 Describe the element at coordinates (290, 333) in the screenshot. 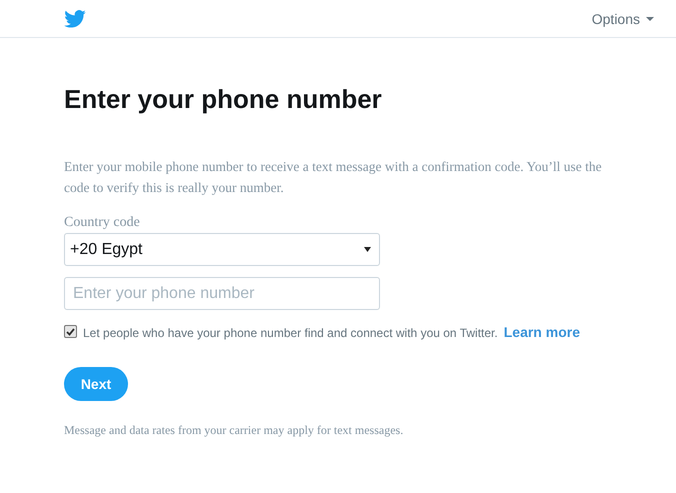

I see `discoverable-label: Let people who have your phone number find and connect with you on Twitter.` at that location.